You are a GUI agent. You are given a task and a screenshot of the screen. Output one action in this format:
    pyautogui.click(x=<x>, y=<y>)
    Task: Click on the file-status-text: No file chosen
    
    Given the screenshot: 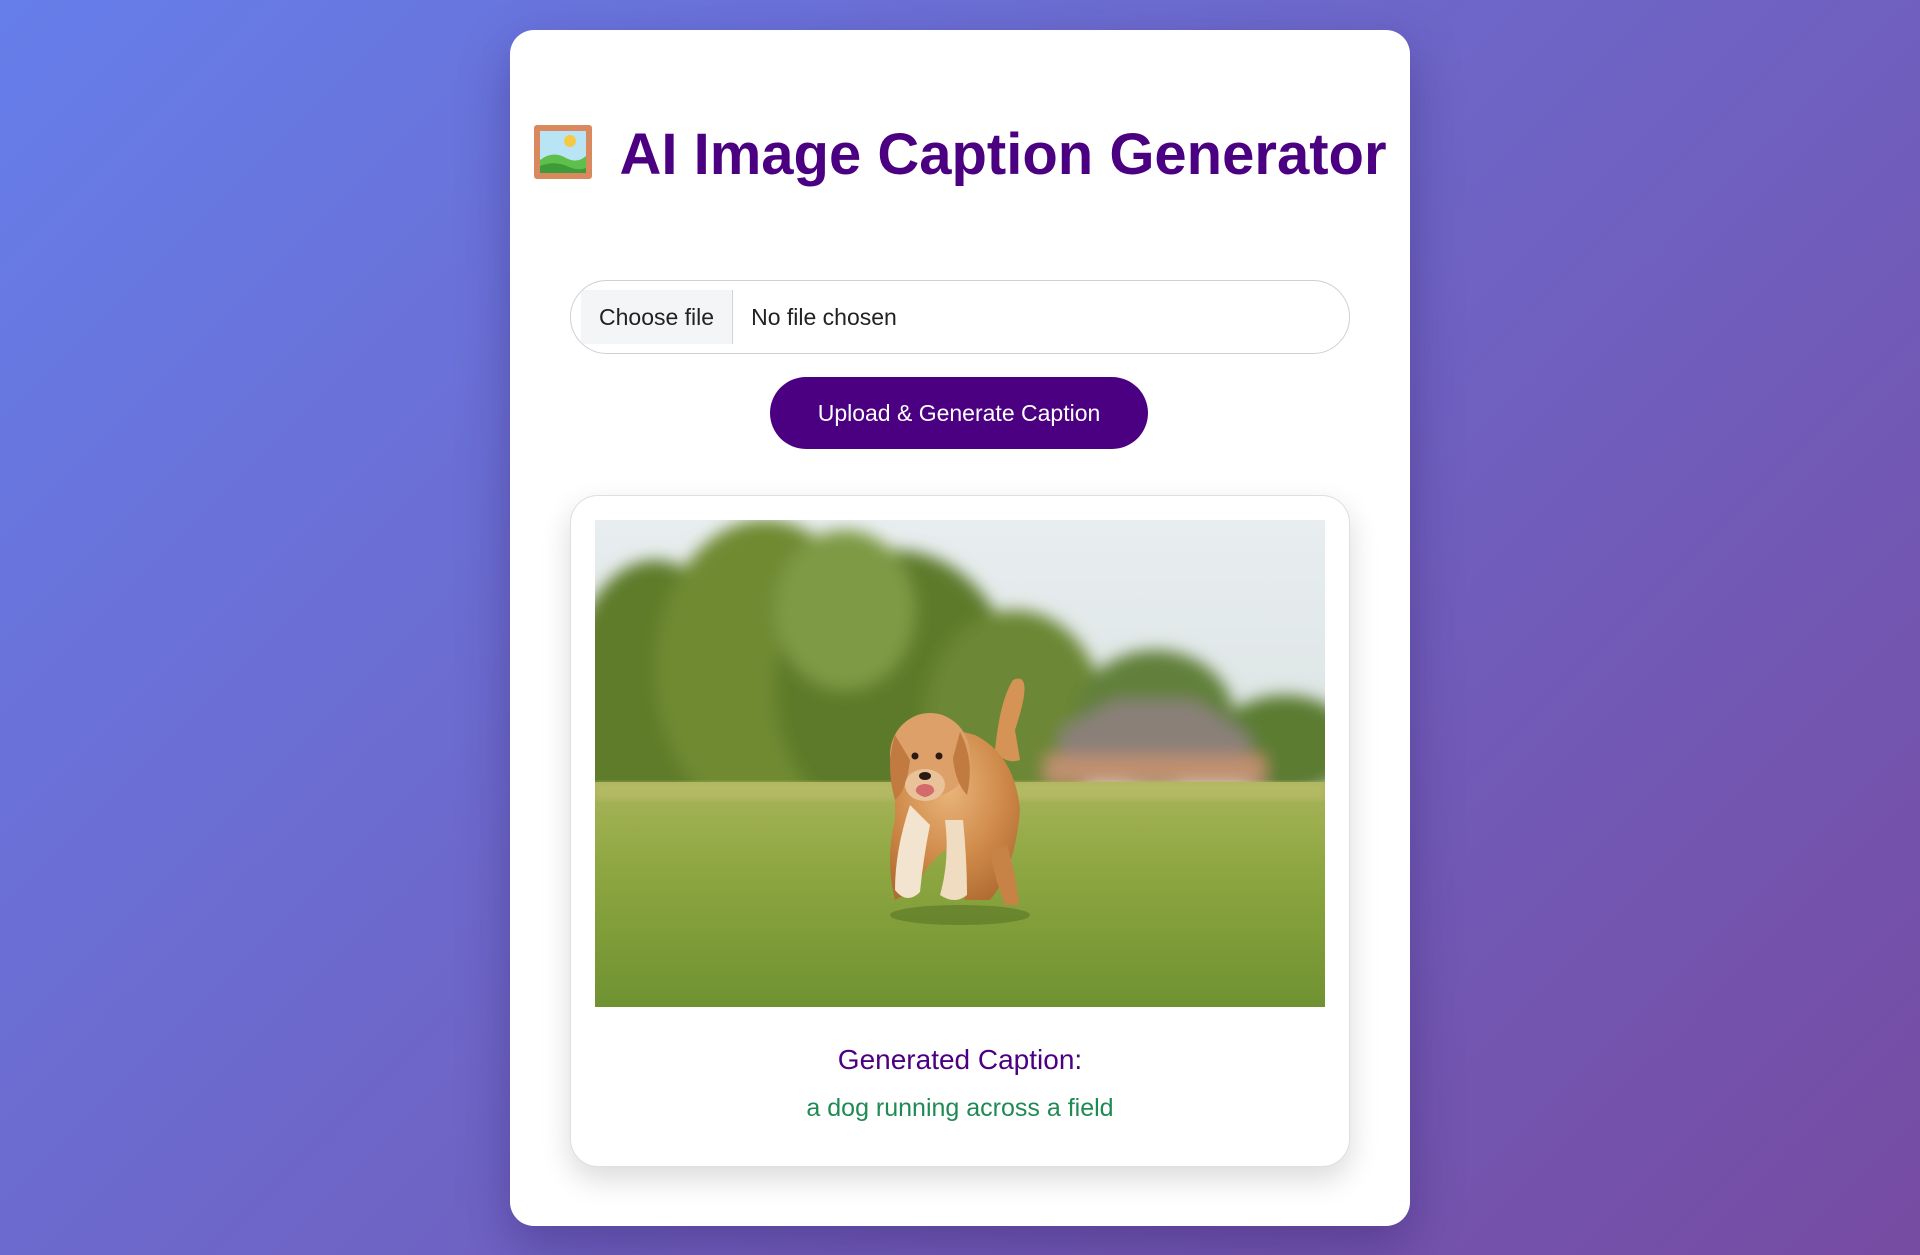 What is the action you would take?
    pyautogui.click(x=824, y=316)
    